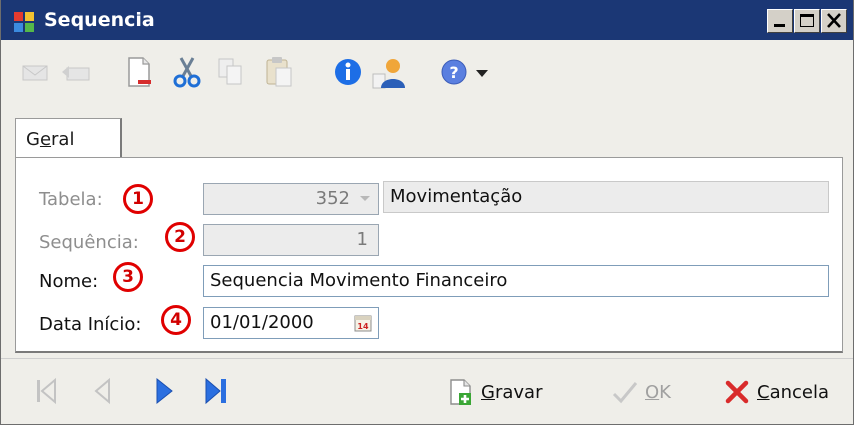 This screenshot has width=854, height=425. What do you see at coordinates (625, 393) in the screenshot?
I see `checkmark-icon` at bounding box center [625, 393].